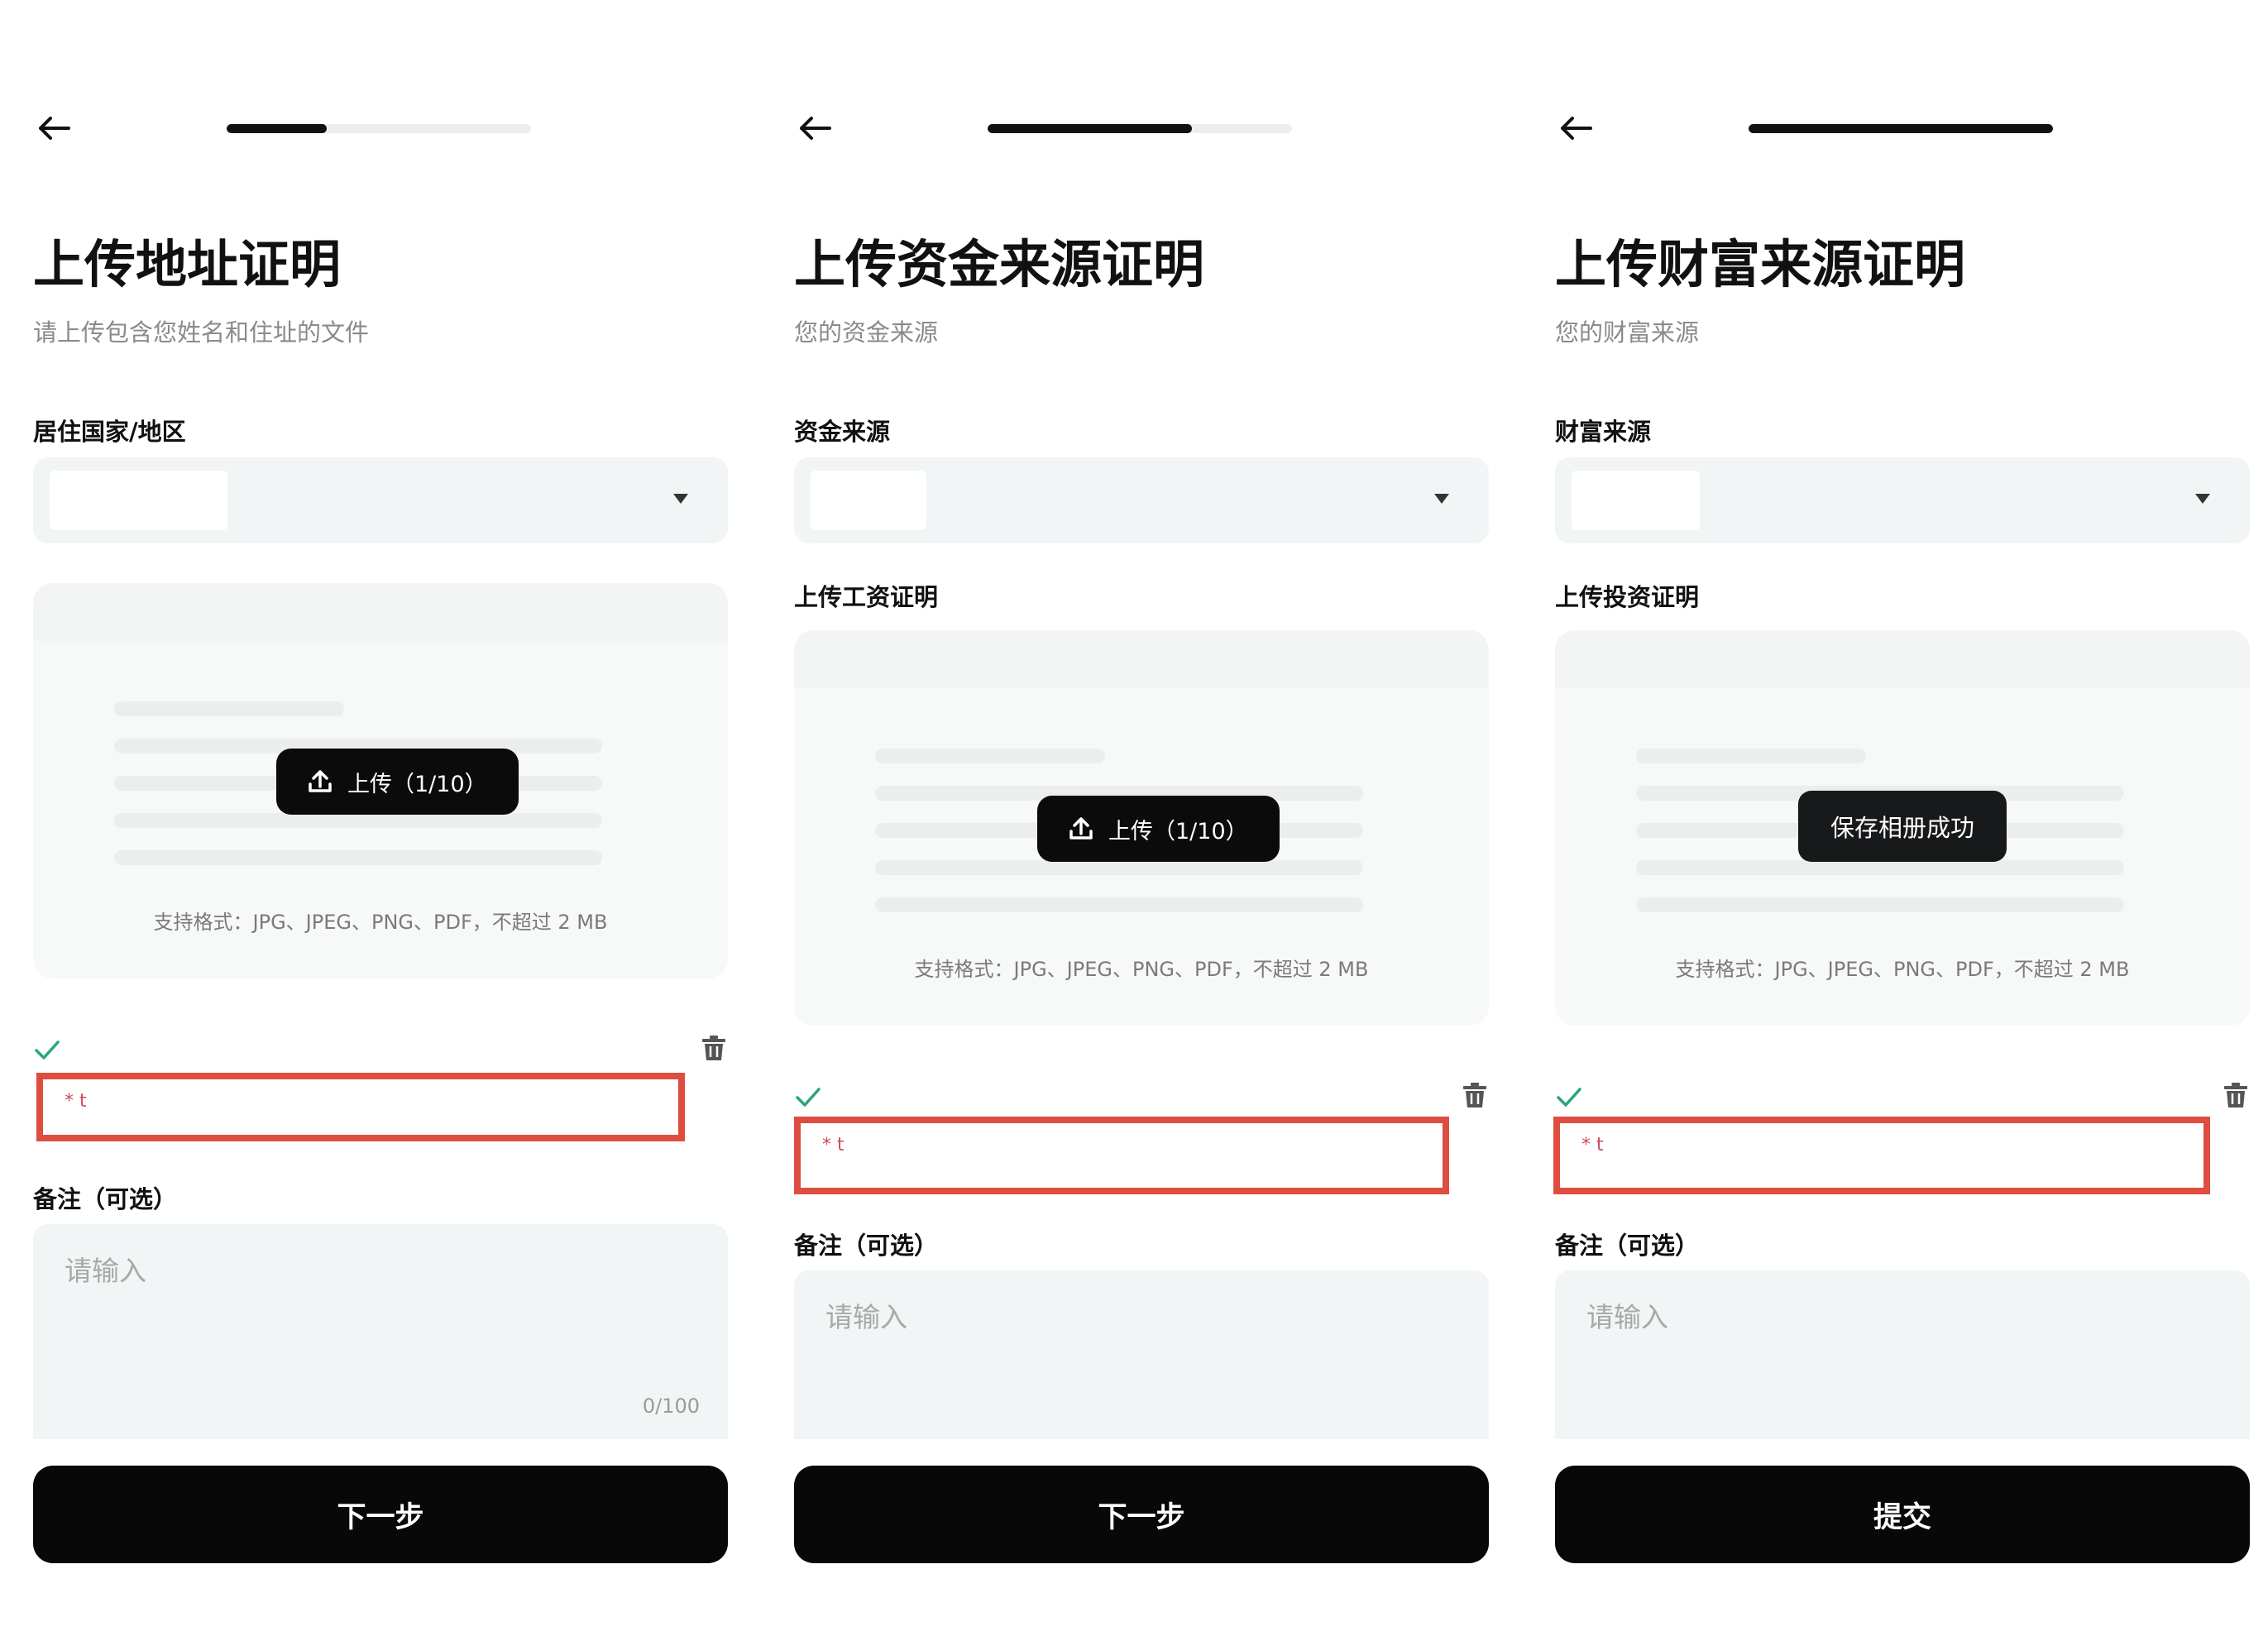 This screenshot has width=2268, height=1636. I want to click on funds-source-select, so click(1141, 500).